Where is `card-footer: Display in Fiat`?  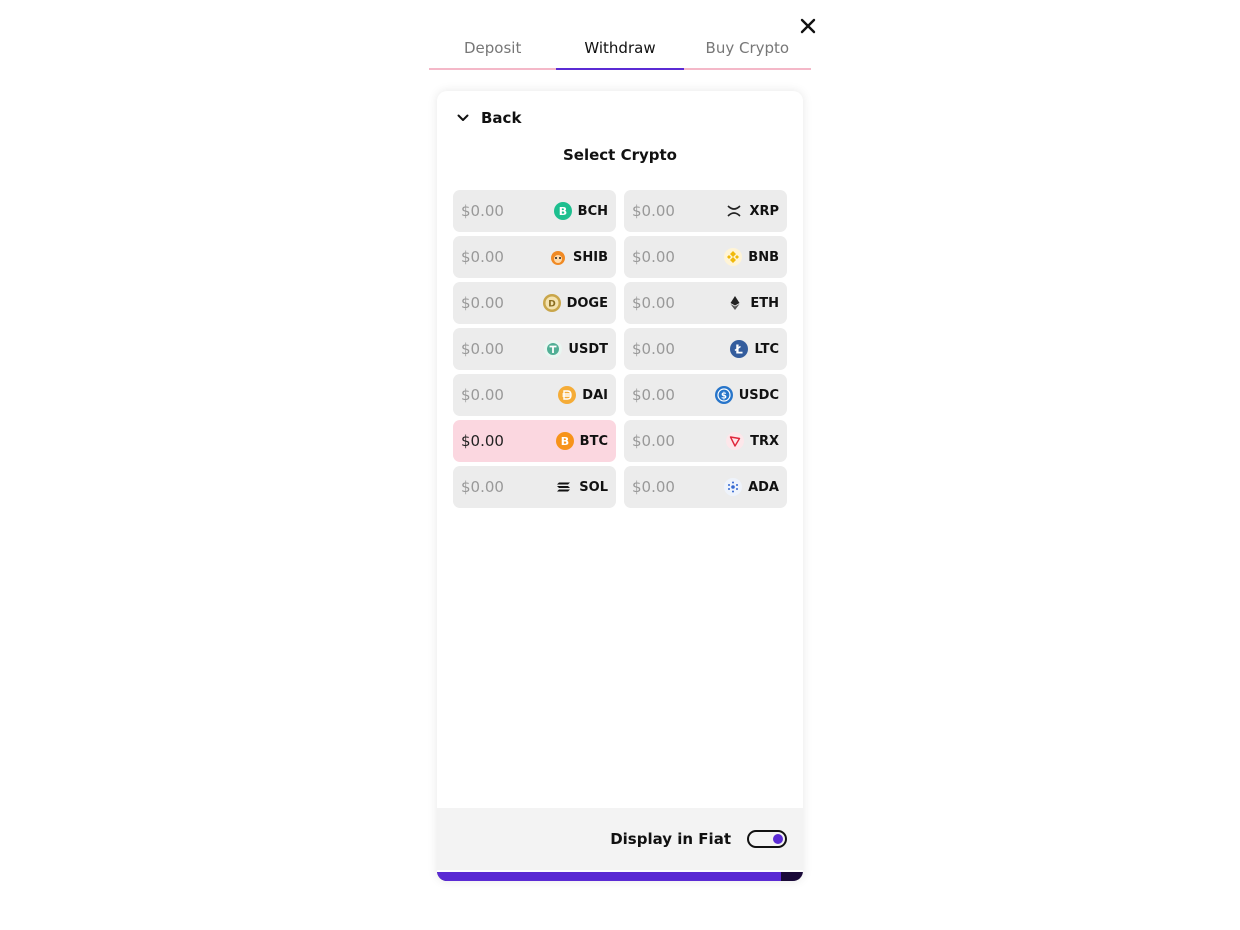 card-footer: Display in Fiat is located at coordinates (620, 839).